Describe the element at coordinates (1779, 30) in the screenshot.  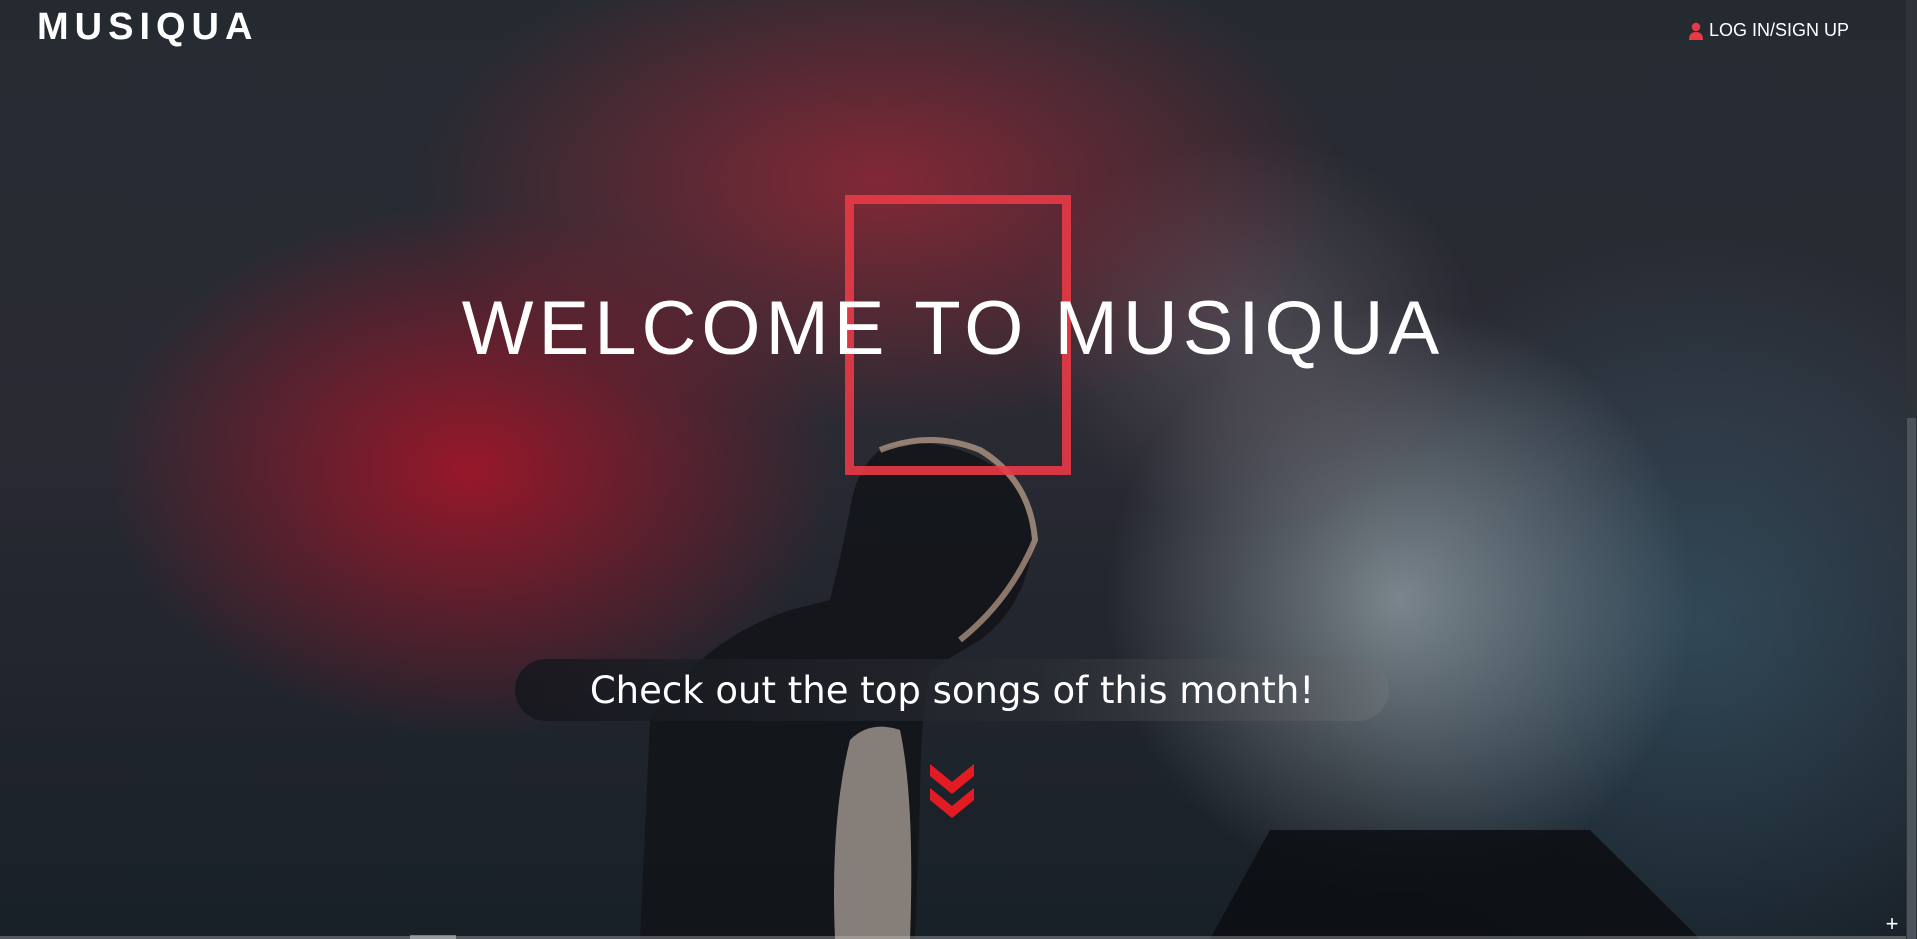
I see `login-signup-label: LOG IN/SIGN UP` at that location.